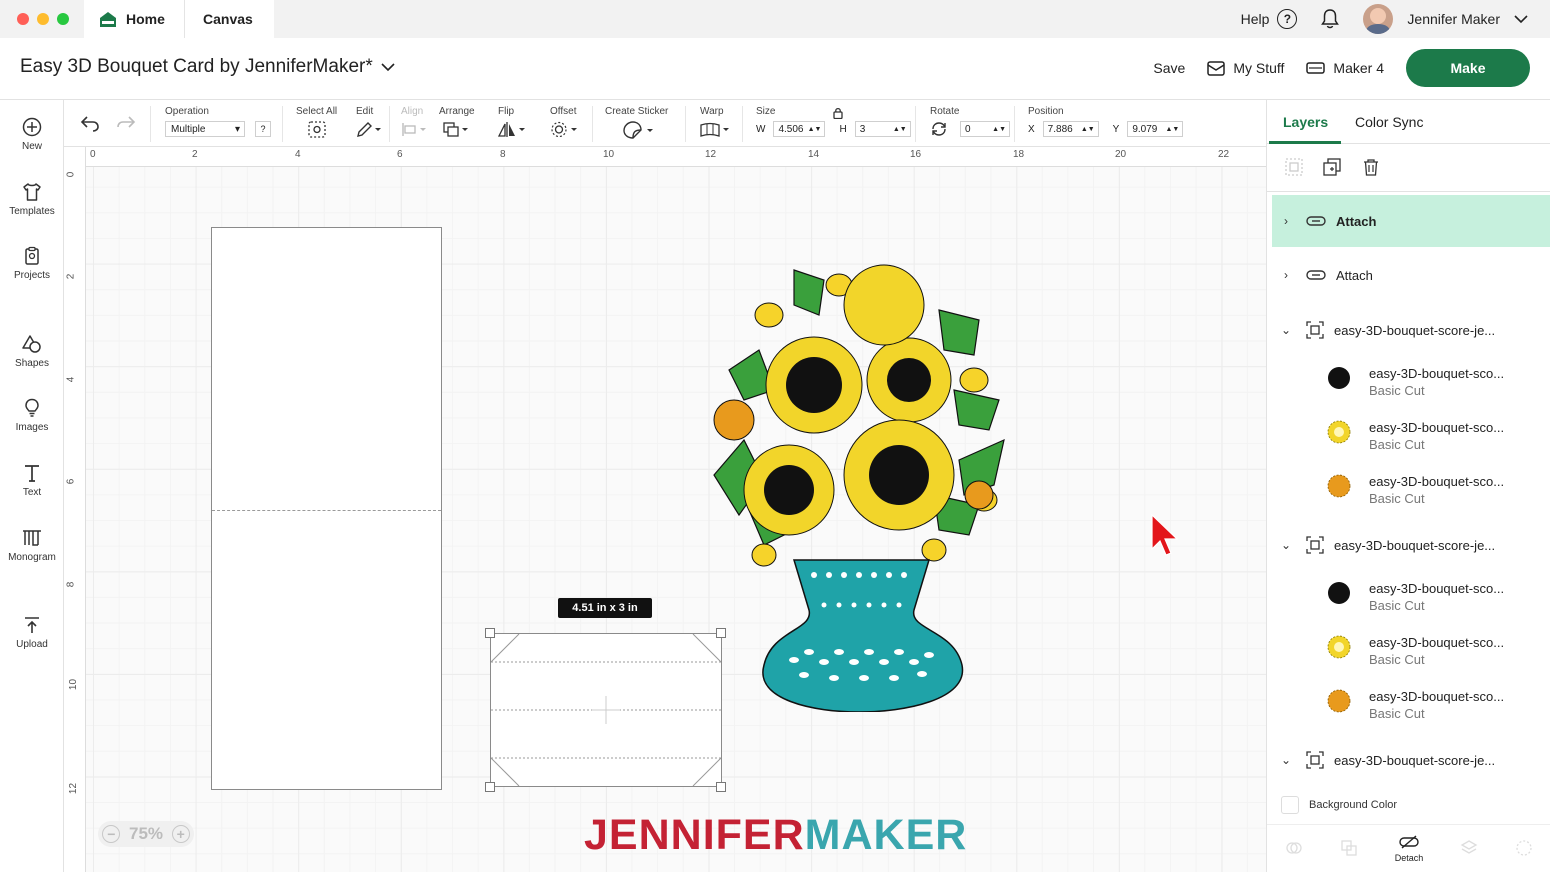 Image resolution: width=1550 pixels, height=872 pixels. I want to click on card-base-shape, so click(326, 508).